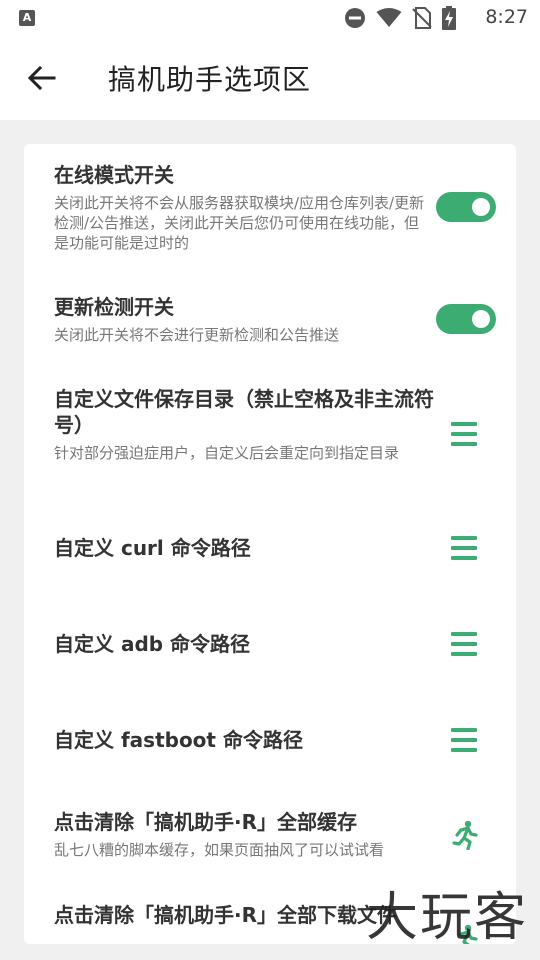  I want to click on setting-title: 更新检测开关, so click(114, 307).